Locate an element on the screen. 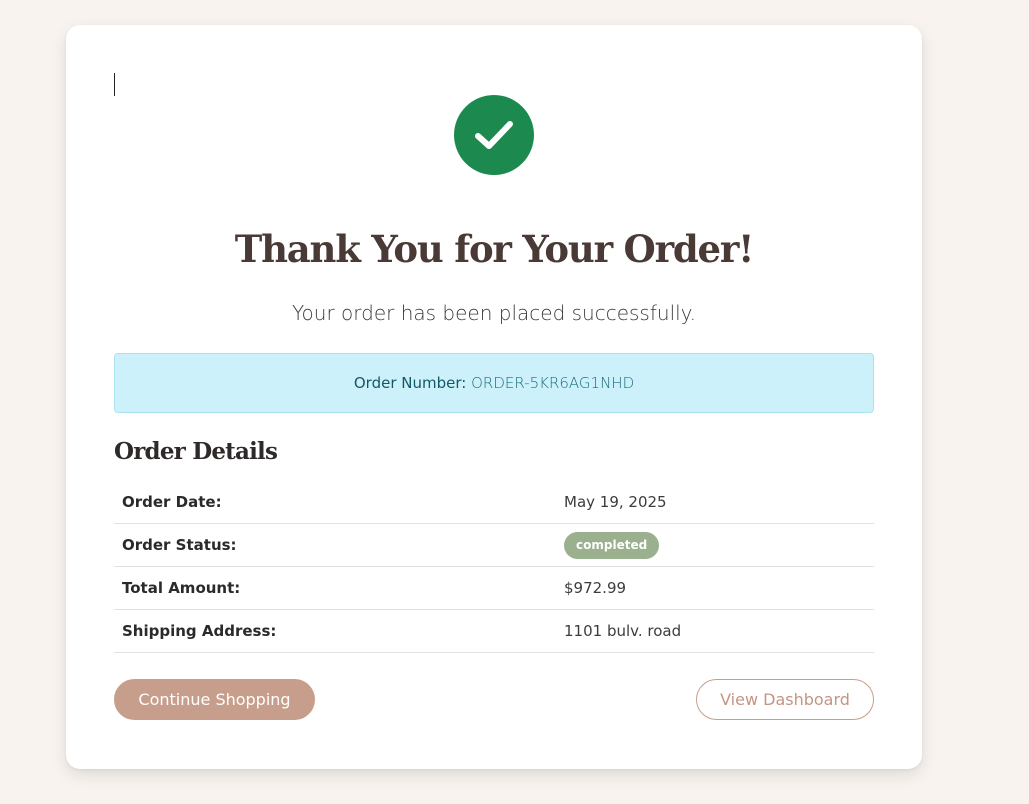 The height and width of the screenshot is (804, 1029). table-row: Shipping Address: 1101 bulv. road is located at coordinates (494, 631).